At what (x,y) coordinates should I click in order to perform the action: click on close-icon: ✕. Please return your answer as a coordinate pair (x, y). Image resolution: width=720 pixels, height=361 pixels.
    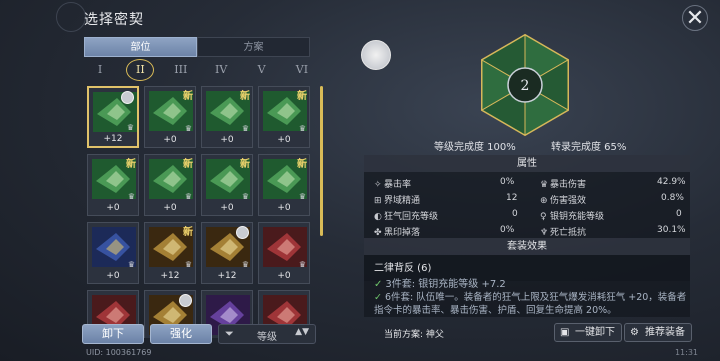
    Looking at the image, I should click on (695, 18).